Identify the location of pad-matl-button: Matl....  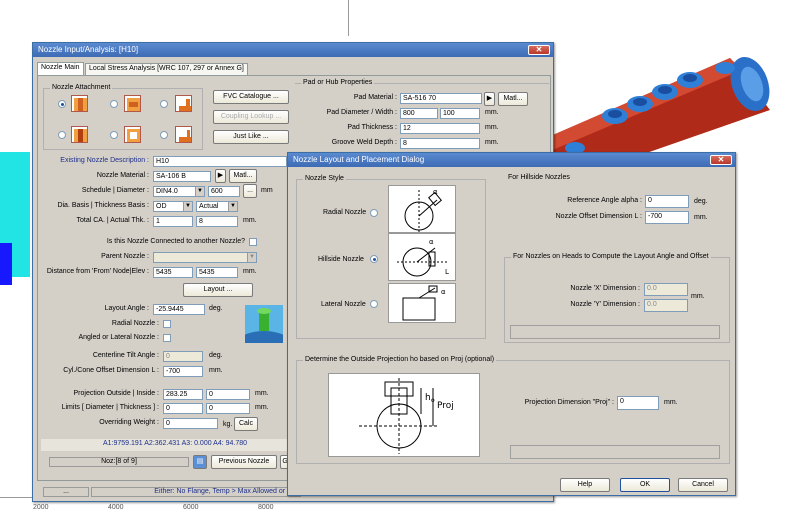
(513, 99).